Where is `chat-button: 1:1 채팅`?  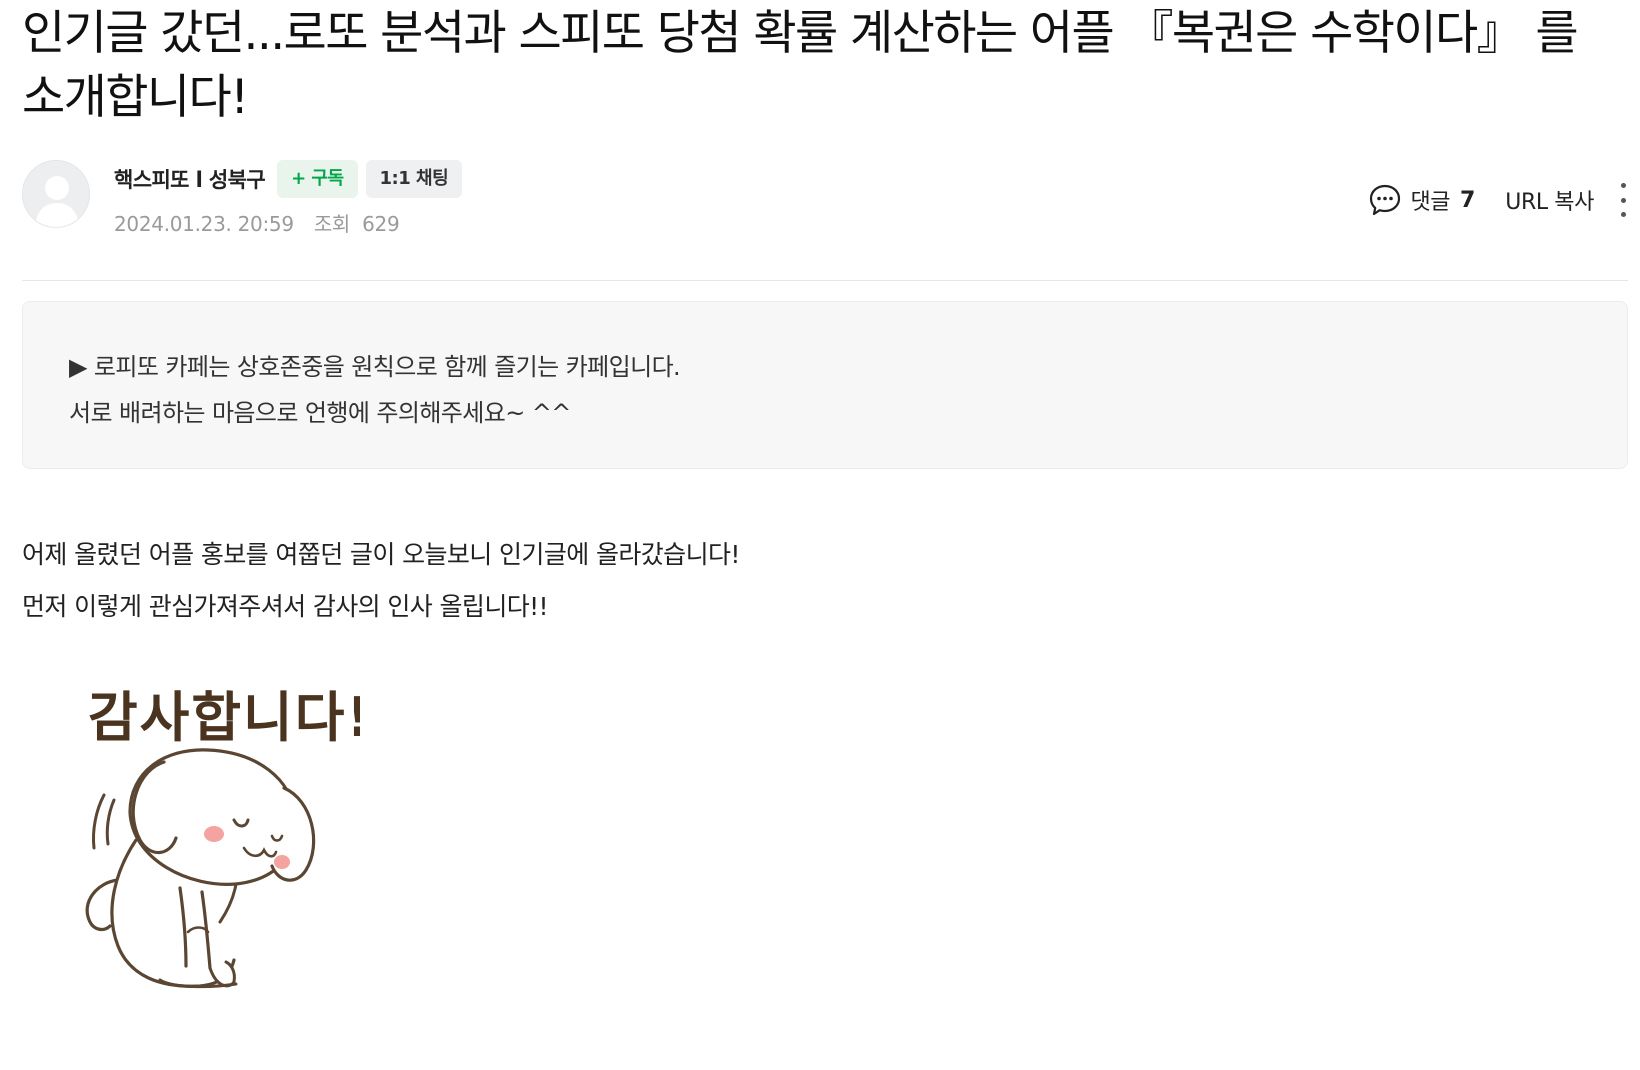 chat-button: 1:1 채팅 is located at coordinates (414, 179).